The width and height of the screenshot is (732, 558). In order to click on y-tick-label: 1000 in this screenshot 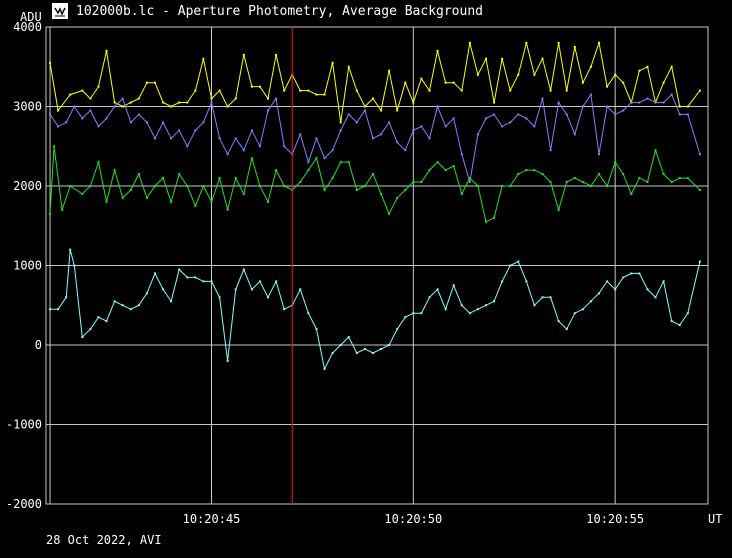, I will do `click(27, 266)`.